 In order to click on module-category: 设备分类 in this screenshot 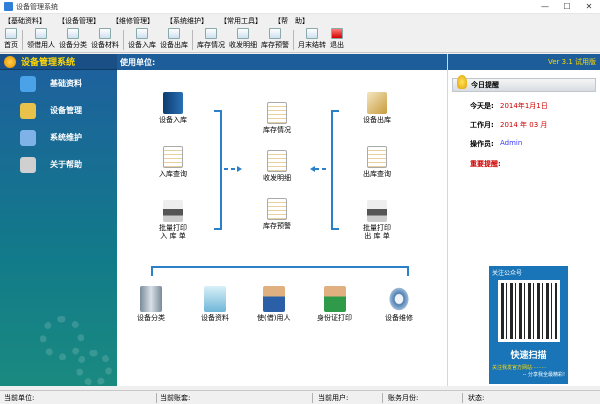, I will do `click(151, 304)`.